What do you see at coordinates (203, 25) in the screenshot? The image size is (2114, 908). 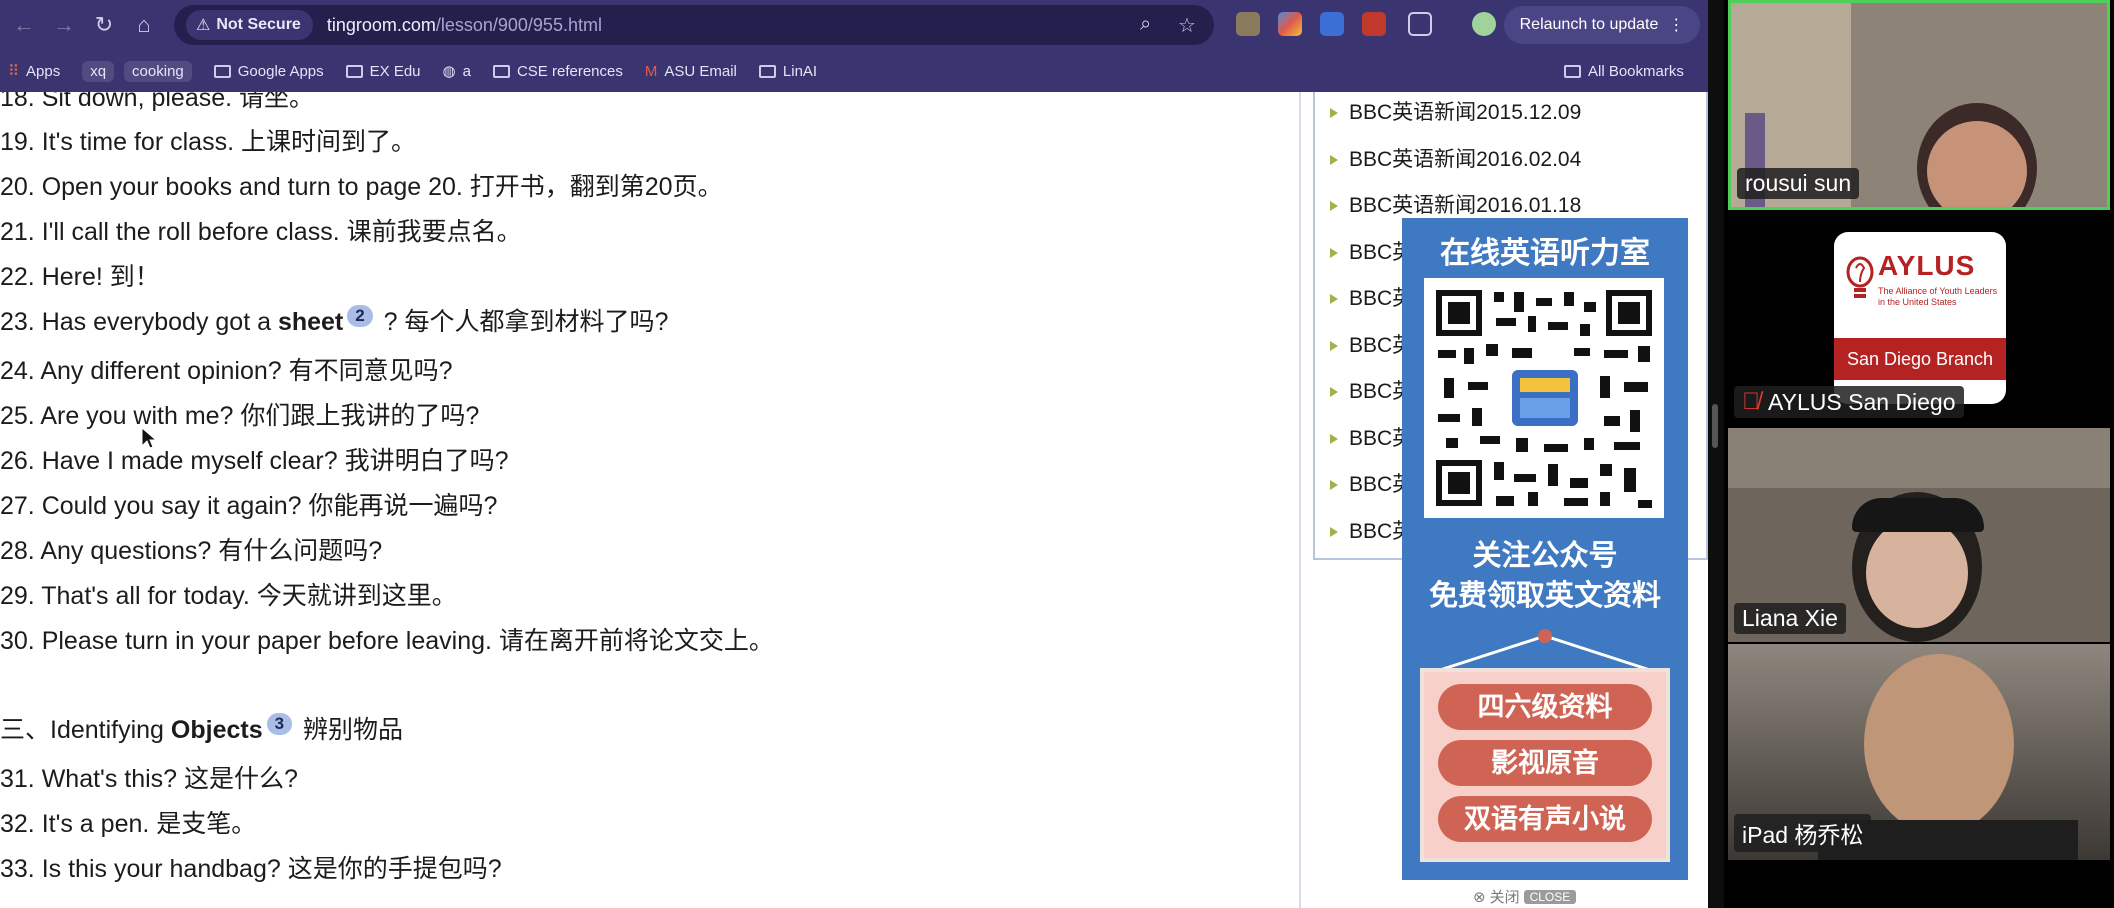 I see `warning-icon: ⚠` at bounding box center [203, 25].